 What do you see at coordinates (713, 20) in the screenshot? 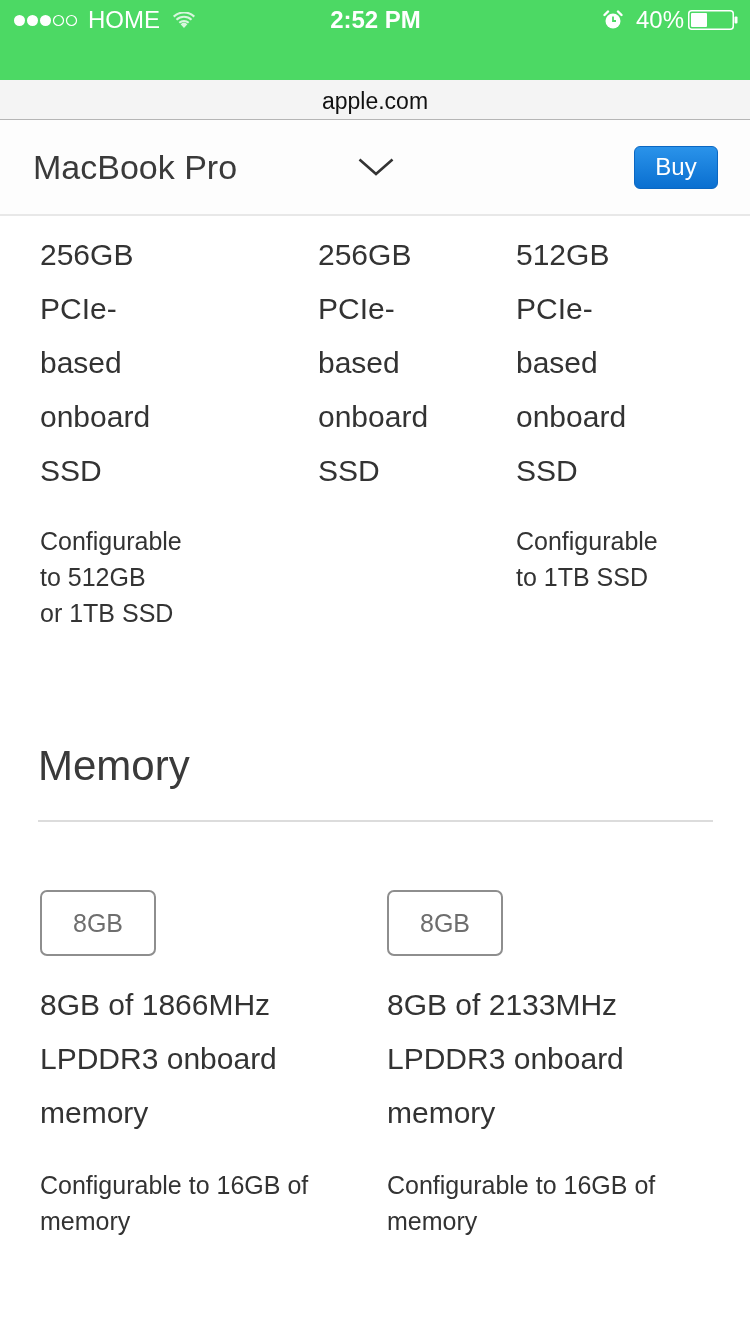
I see `battery-icon` at bounding box center [713, 20].